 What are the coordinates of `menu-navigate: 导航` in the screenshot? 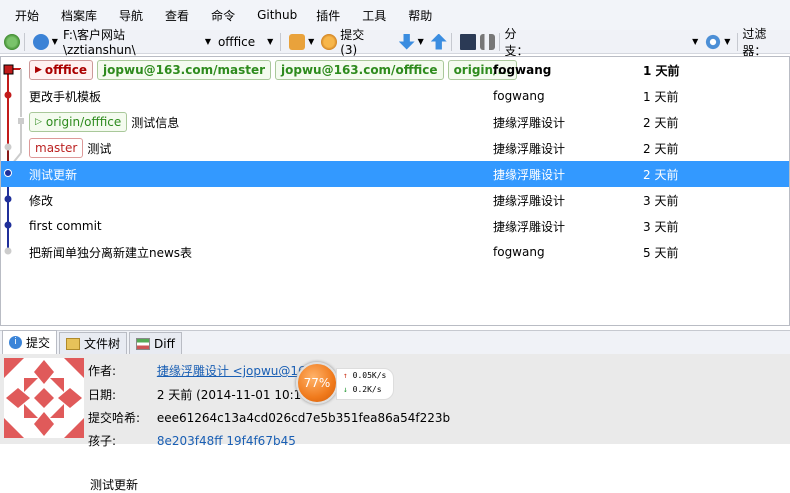 It's located at (131, 15).